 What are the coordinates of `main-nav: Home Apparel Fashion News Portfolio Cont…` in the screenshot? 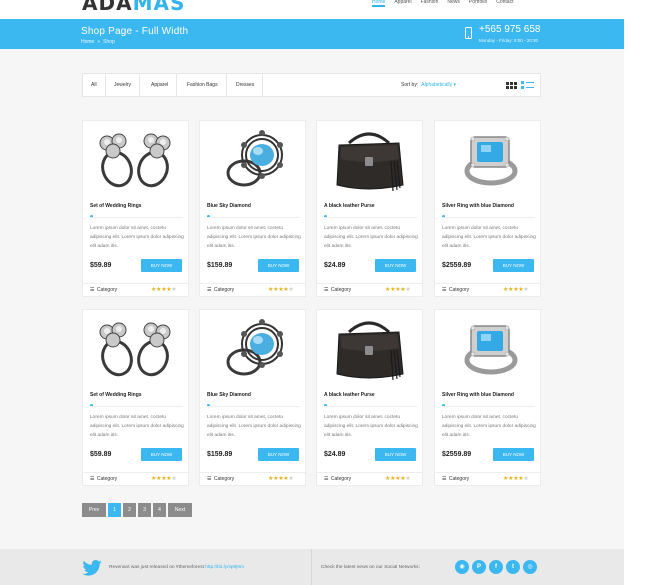 It's located at (442, 3).